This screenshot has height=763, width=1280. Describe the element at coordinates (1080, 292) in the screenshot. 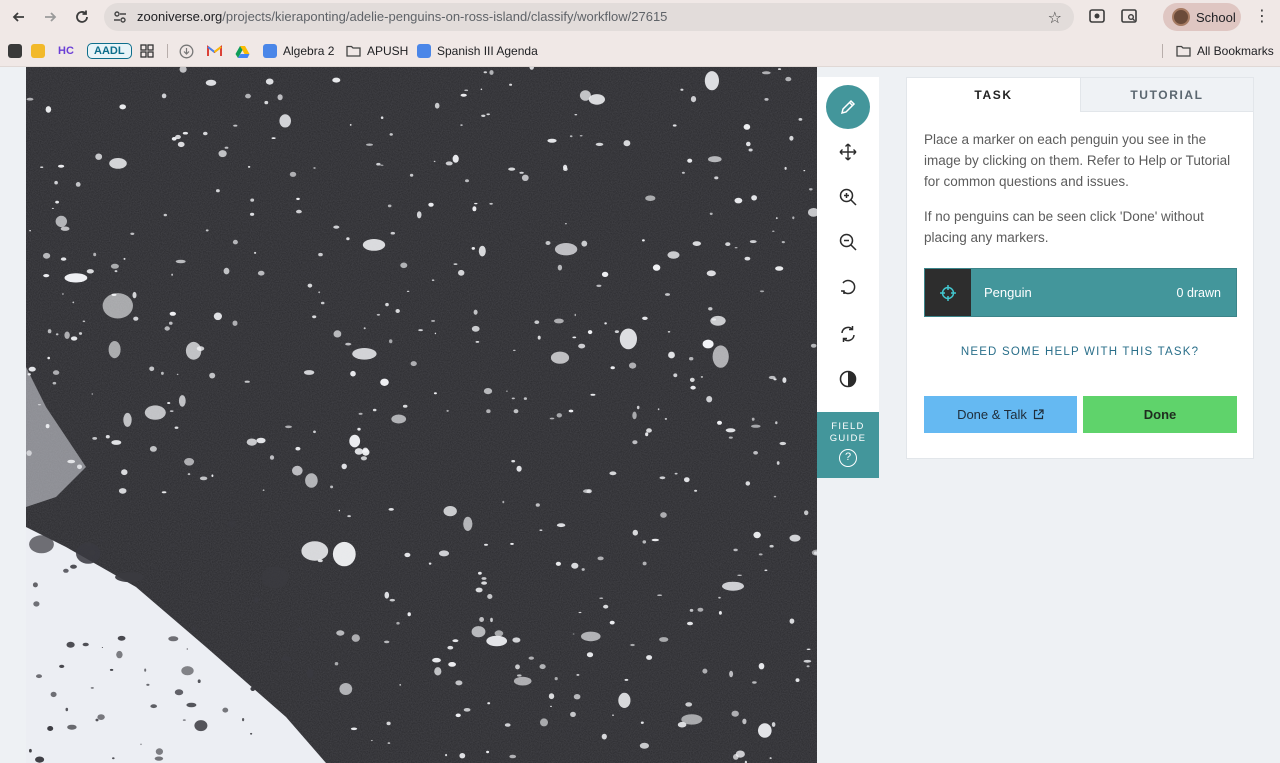

I see `penguin-marker-tool: Penguin 0 drawn` at that location.